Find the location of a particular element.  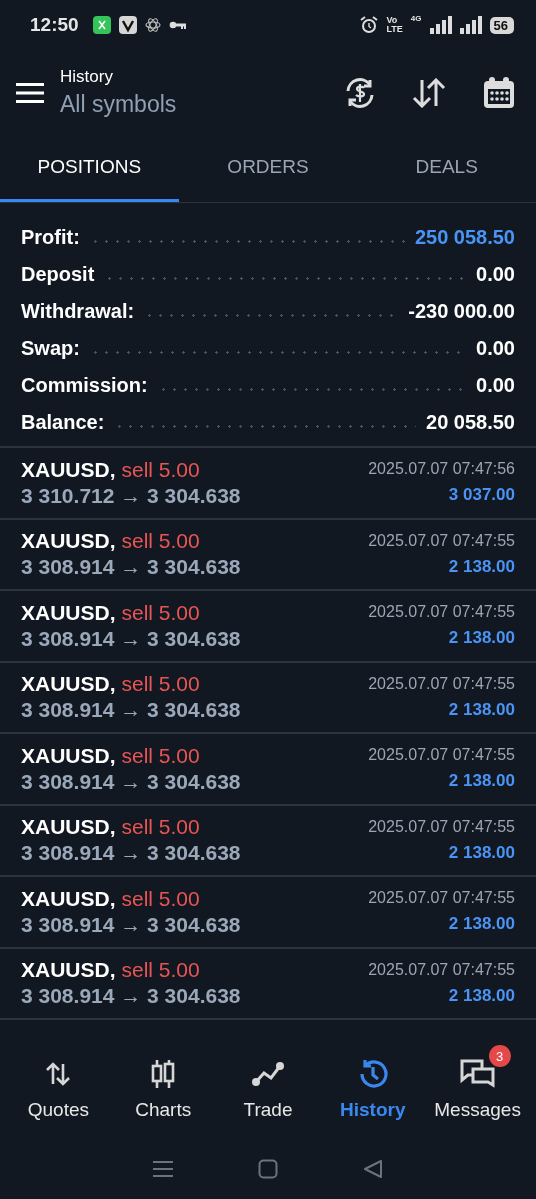

summary-label: Deposit is located at coordinates (58, 274).